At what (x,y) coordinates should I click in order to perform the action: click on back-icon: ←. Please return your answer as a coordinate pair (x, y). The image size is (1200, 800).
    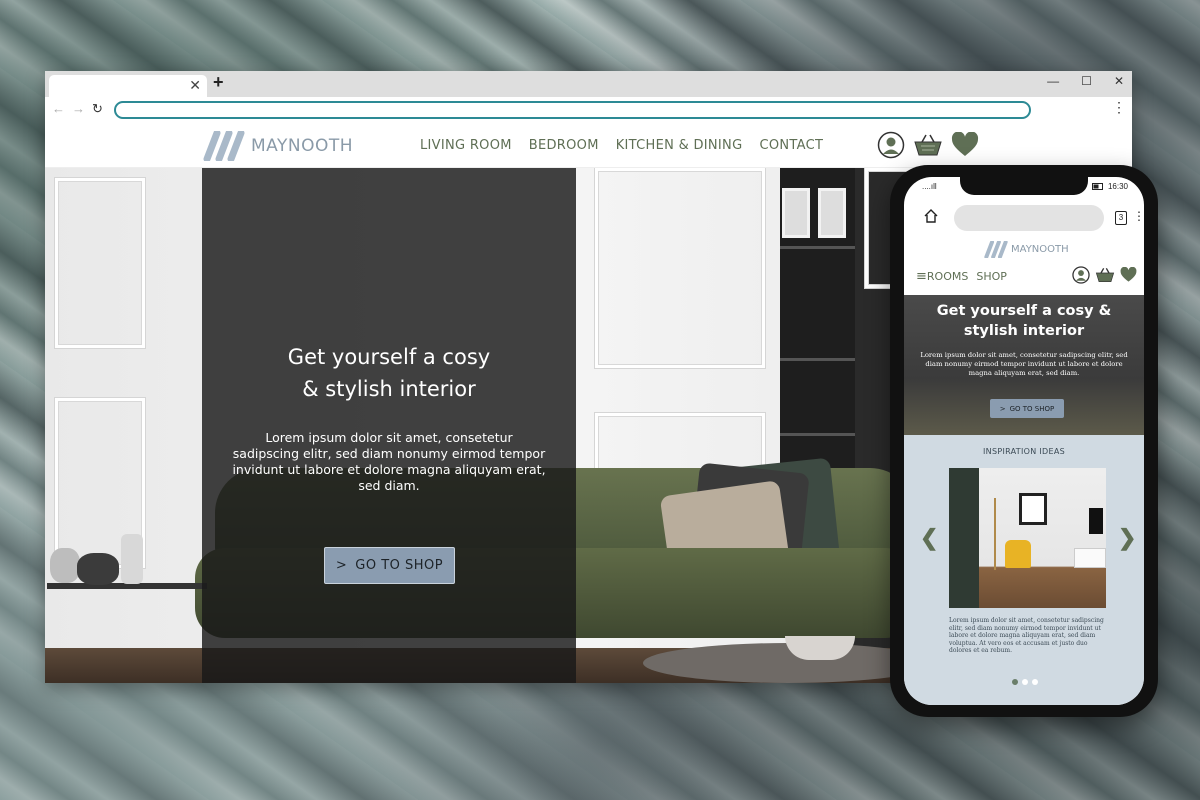
    Looking at the image, I should click on (58, 108).